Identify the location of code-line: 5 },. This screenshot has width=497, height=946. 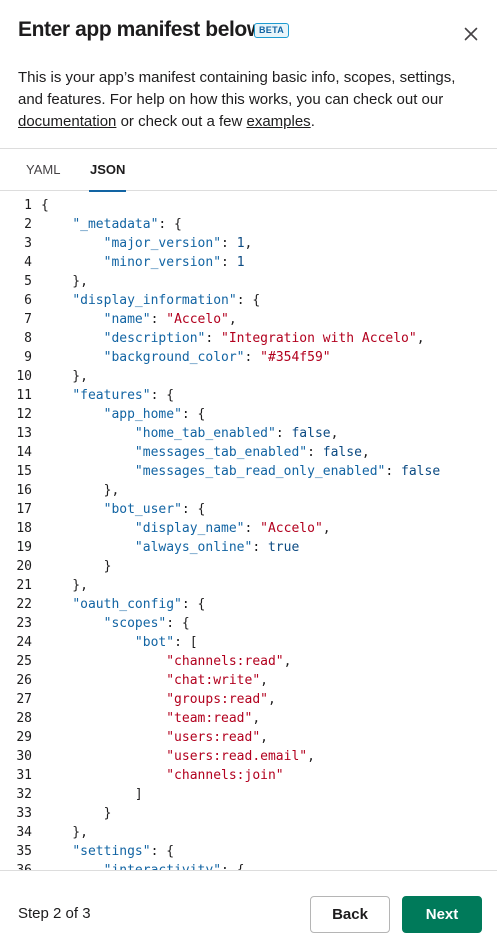
(248, 281).